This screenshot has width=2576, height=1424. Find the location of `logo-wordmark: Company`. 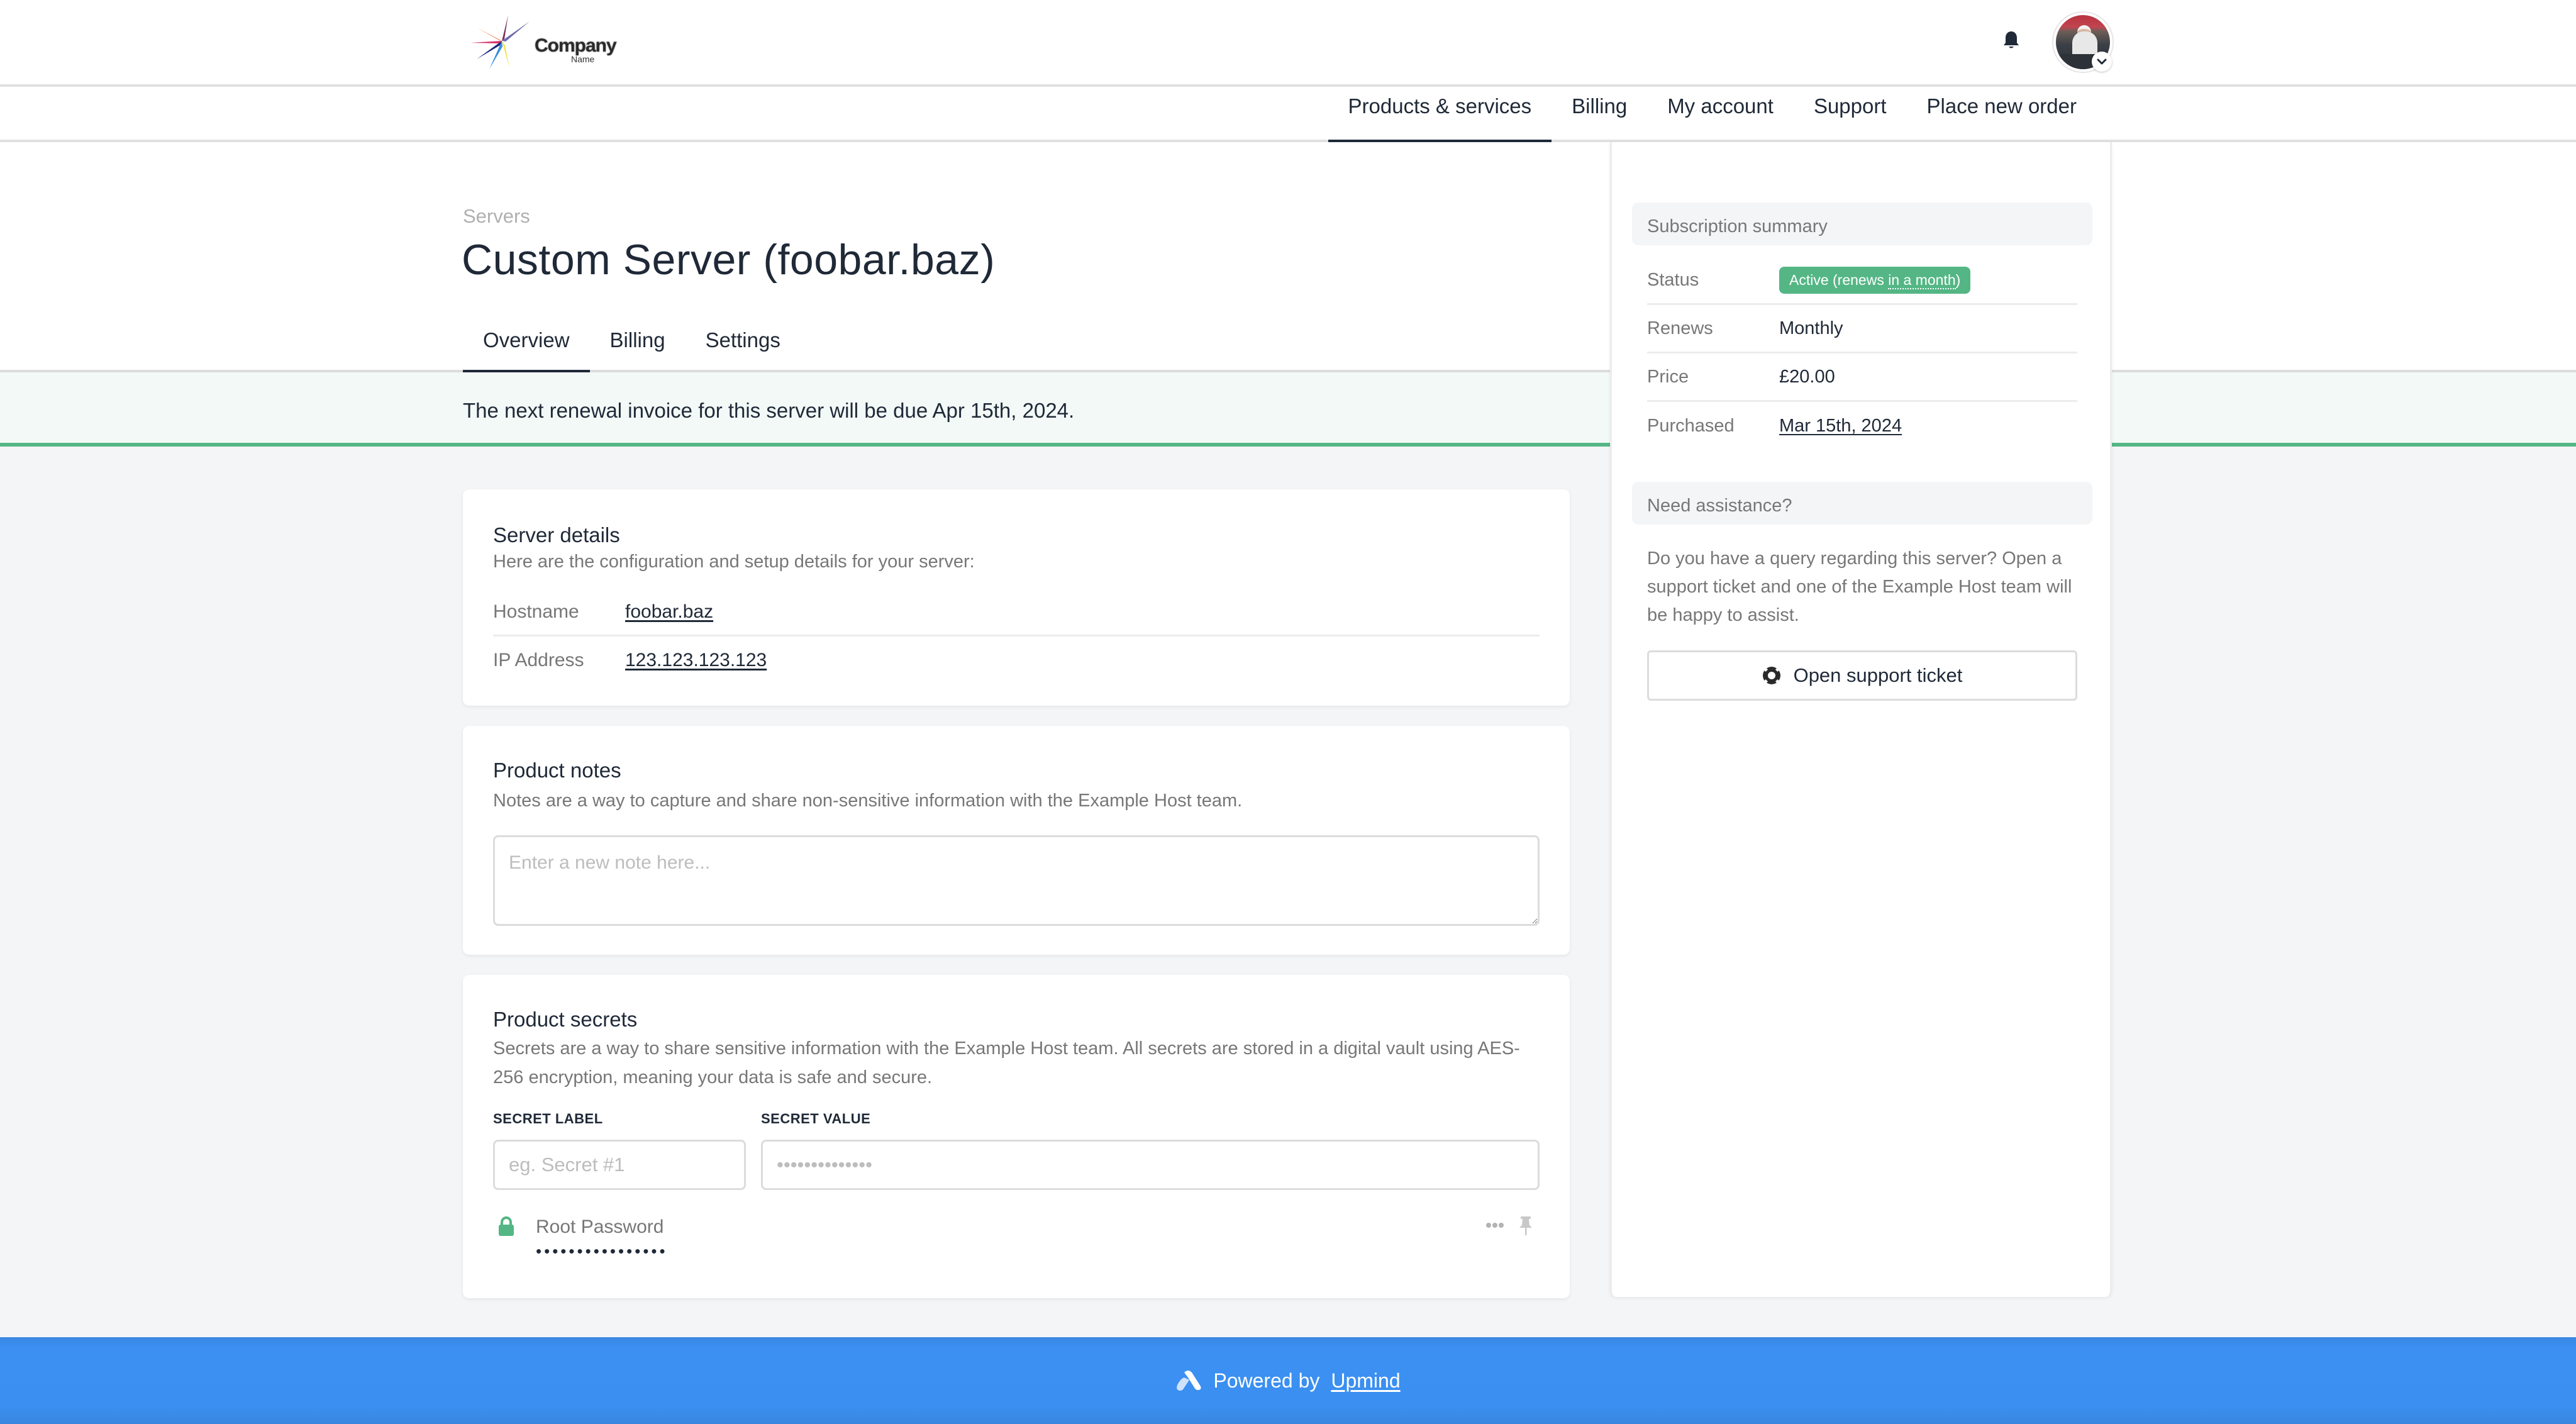

logo-wordmark: Company is located at coordinates (576, 45).